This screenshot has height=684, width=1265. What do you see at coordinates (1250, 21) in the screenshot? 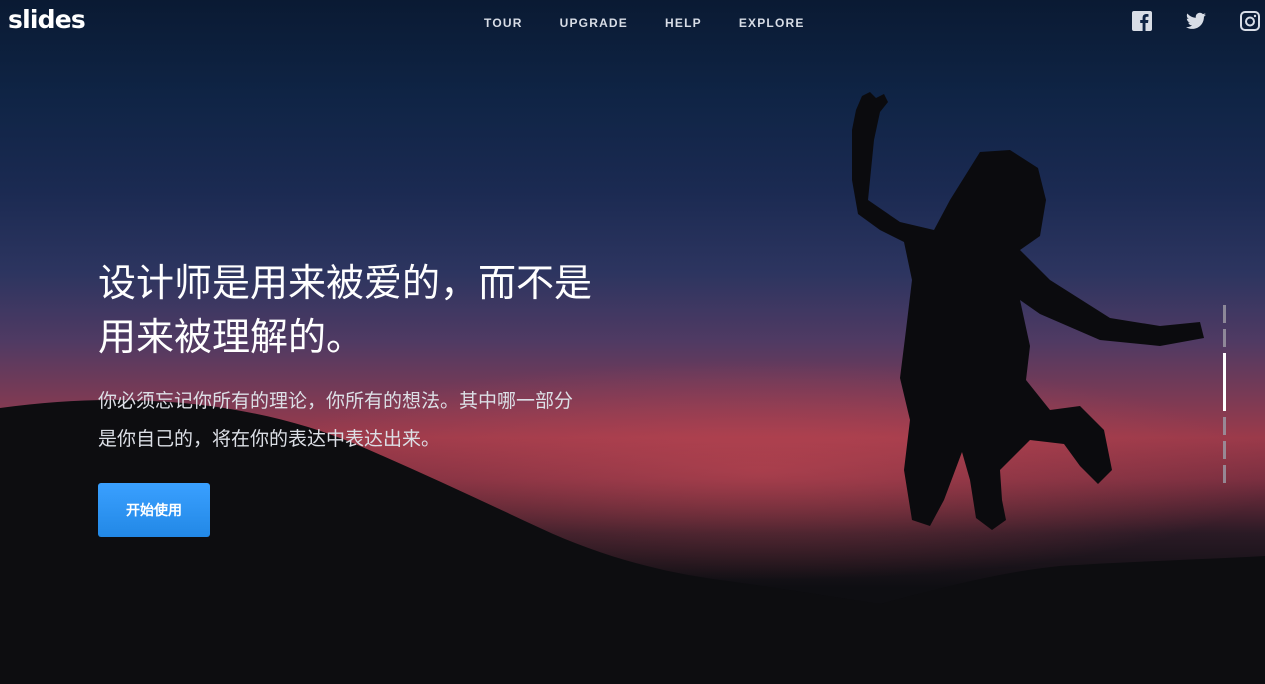
I see `instagram-icon` at bounding box center [1250, 21].